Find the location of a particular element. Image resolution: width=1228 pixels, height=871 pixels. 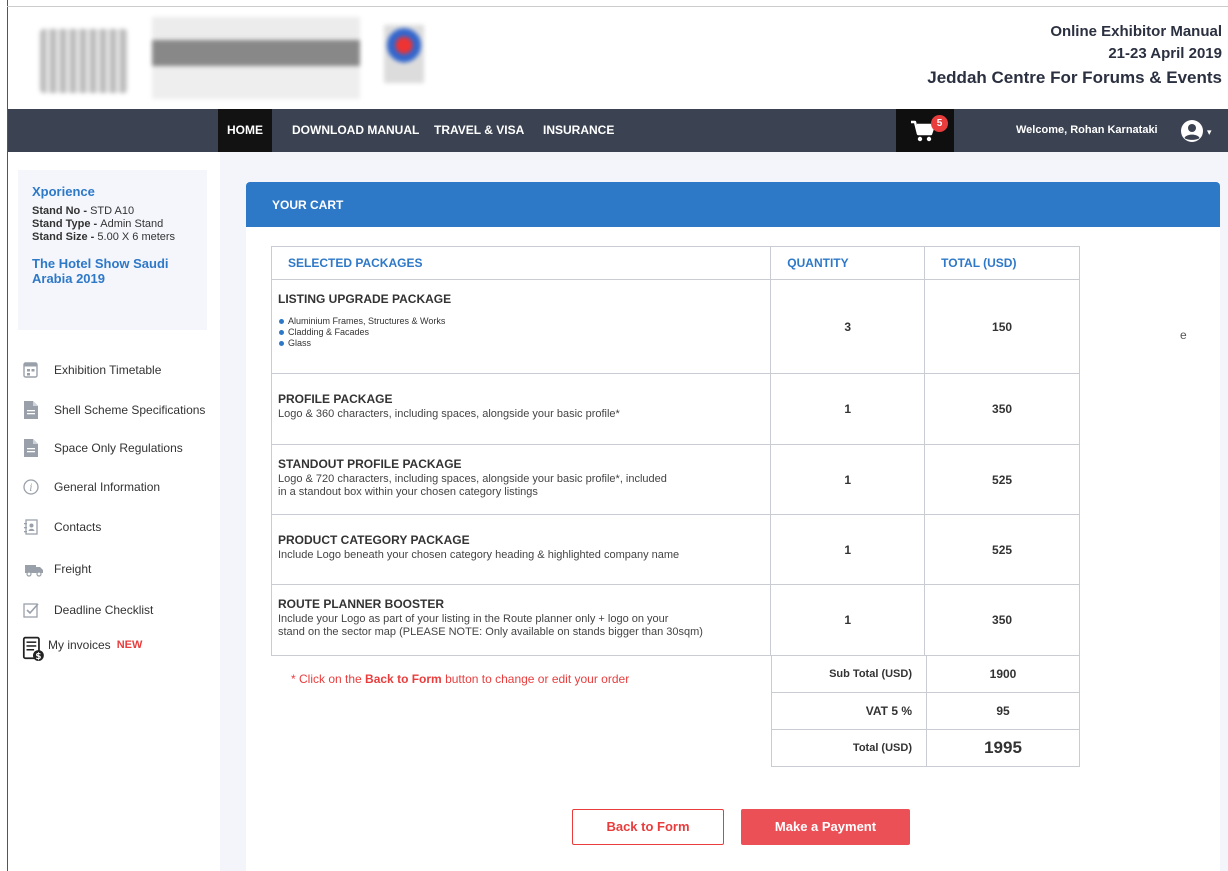

stand-no: Stand No - STD A10 is located at coordinates (119, 211).